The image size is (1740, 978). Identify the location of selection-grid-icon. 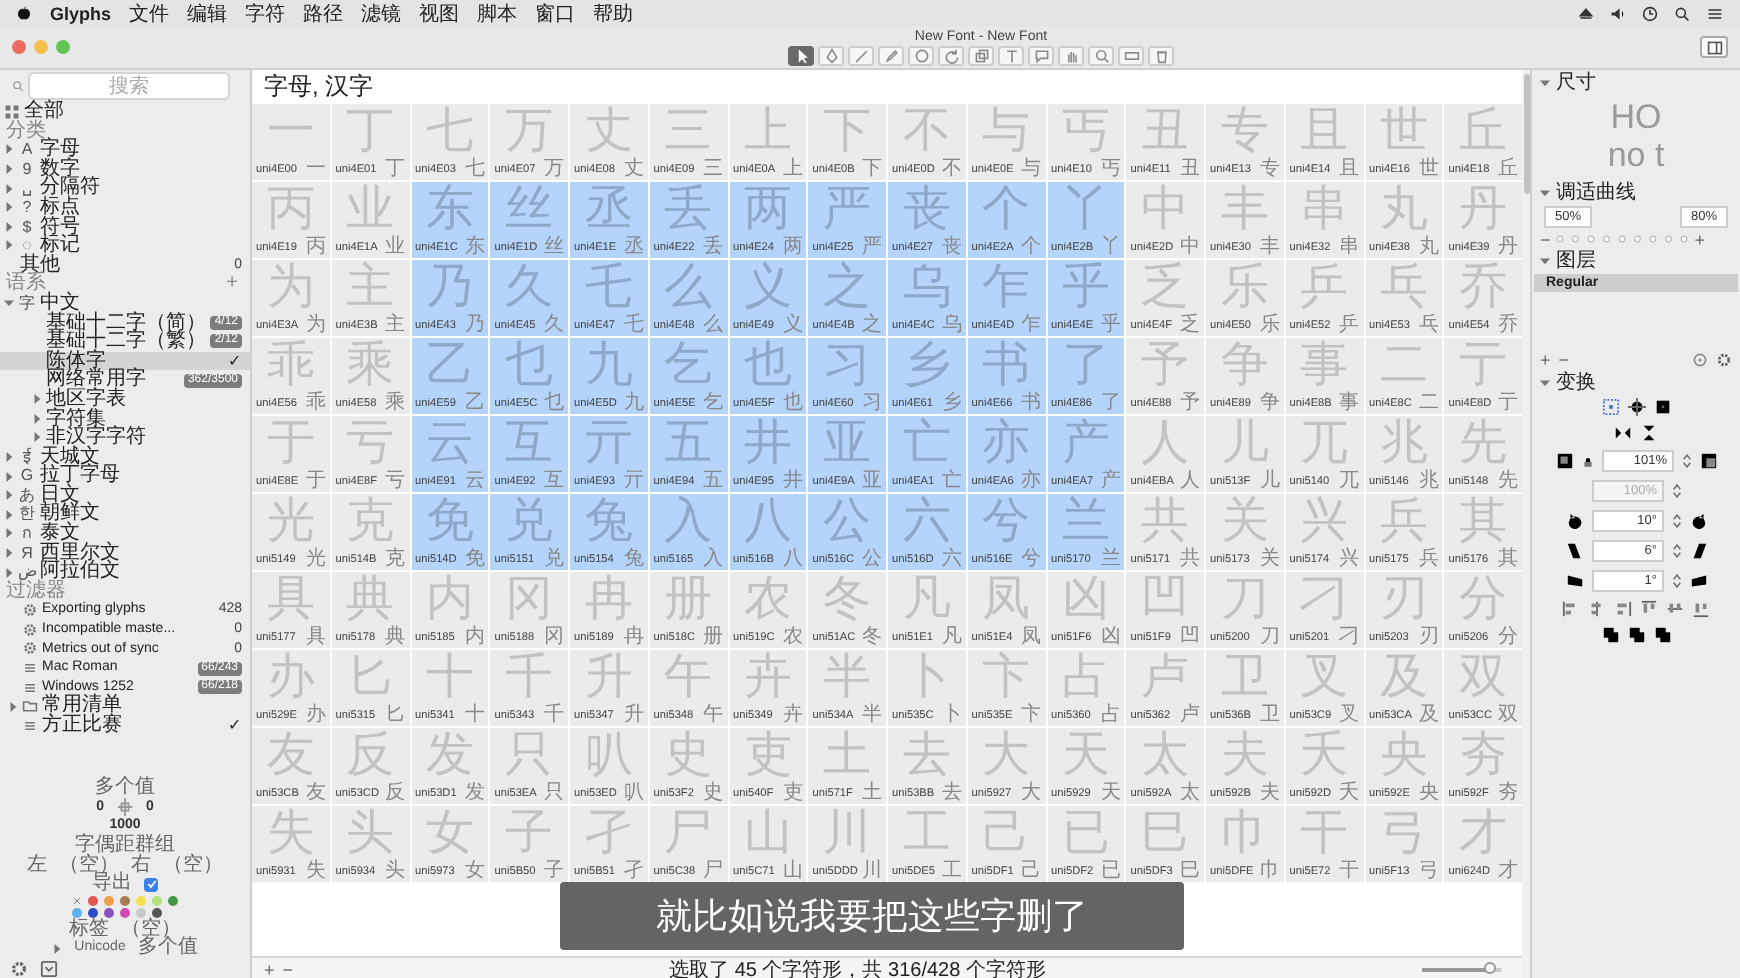
(1610, 407).